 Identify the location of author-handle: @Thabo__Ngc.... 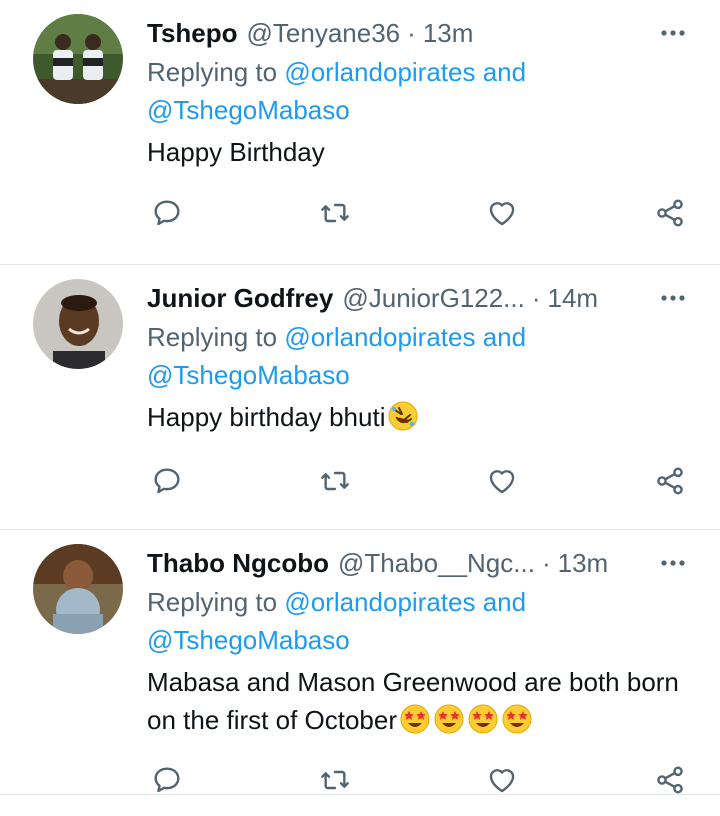
(436, 563).